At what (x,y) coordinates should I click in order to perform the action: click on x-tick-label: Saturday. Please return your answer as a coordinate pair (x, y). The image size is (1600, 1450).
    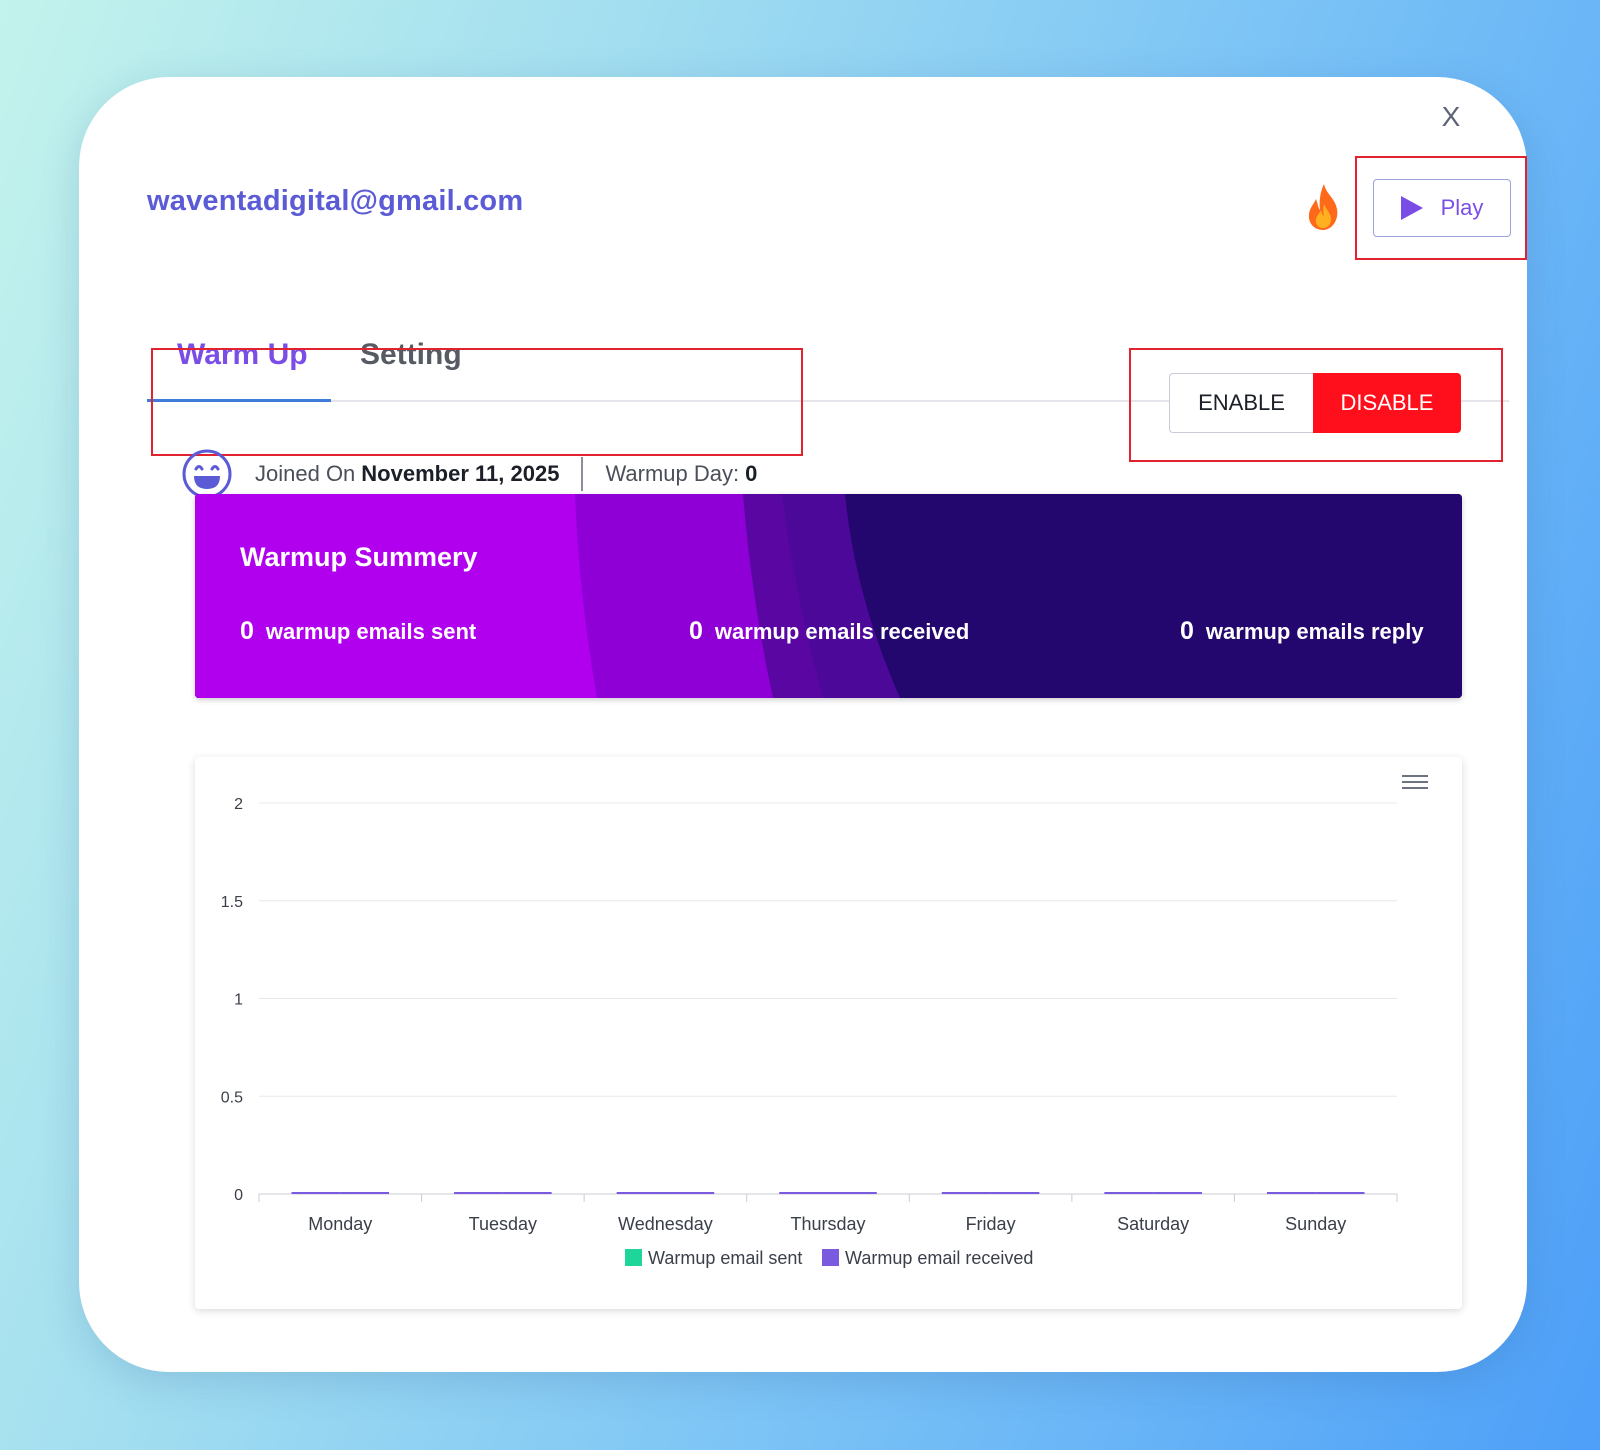
    Looking at the image, I should click on (1153, 1224).